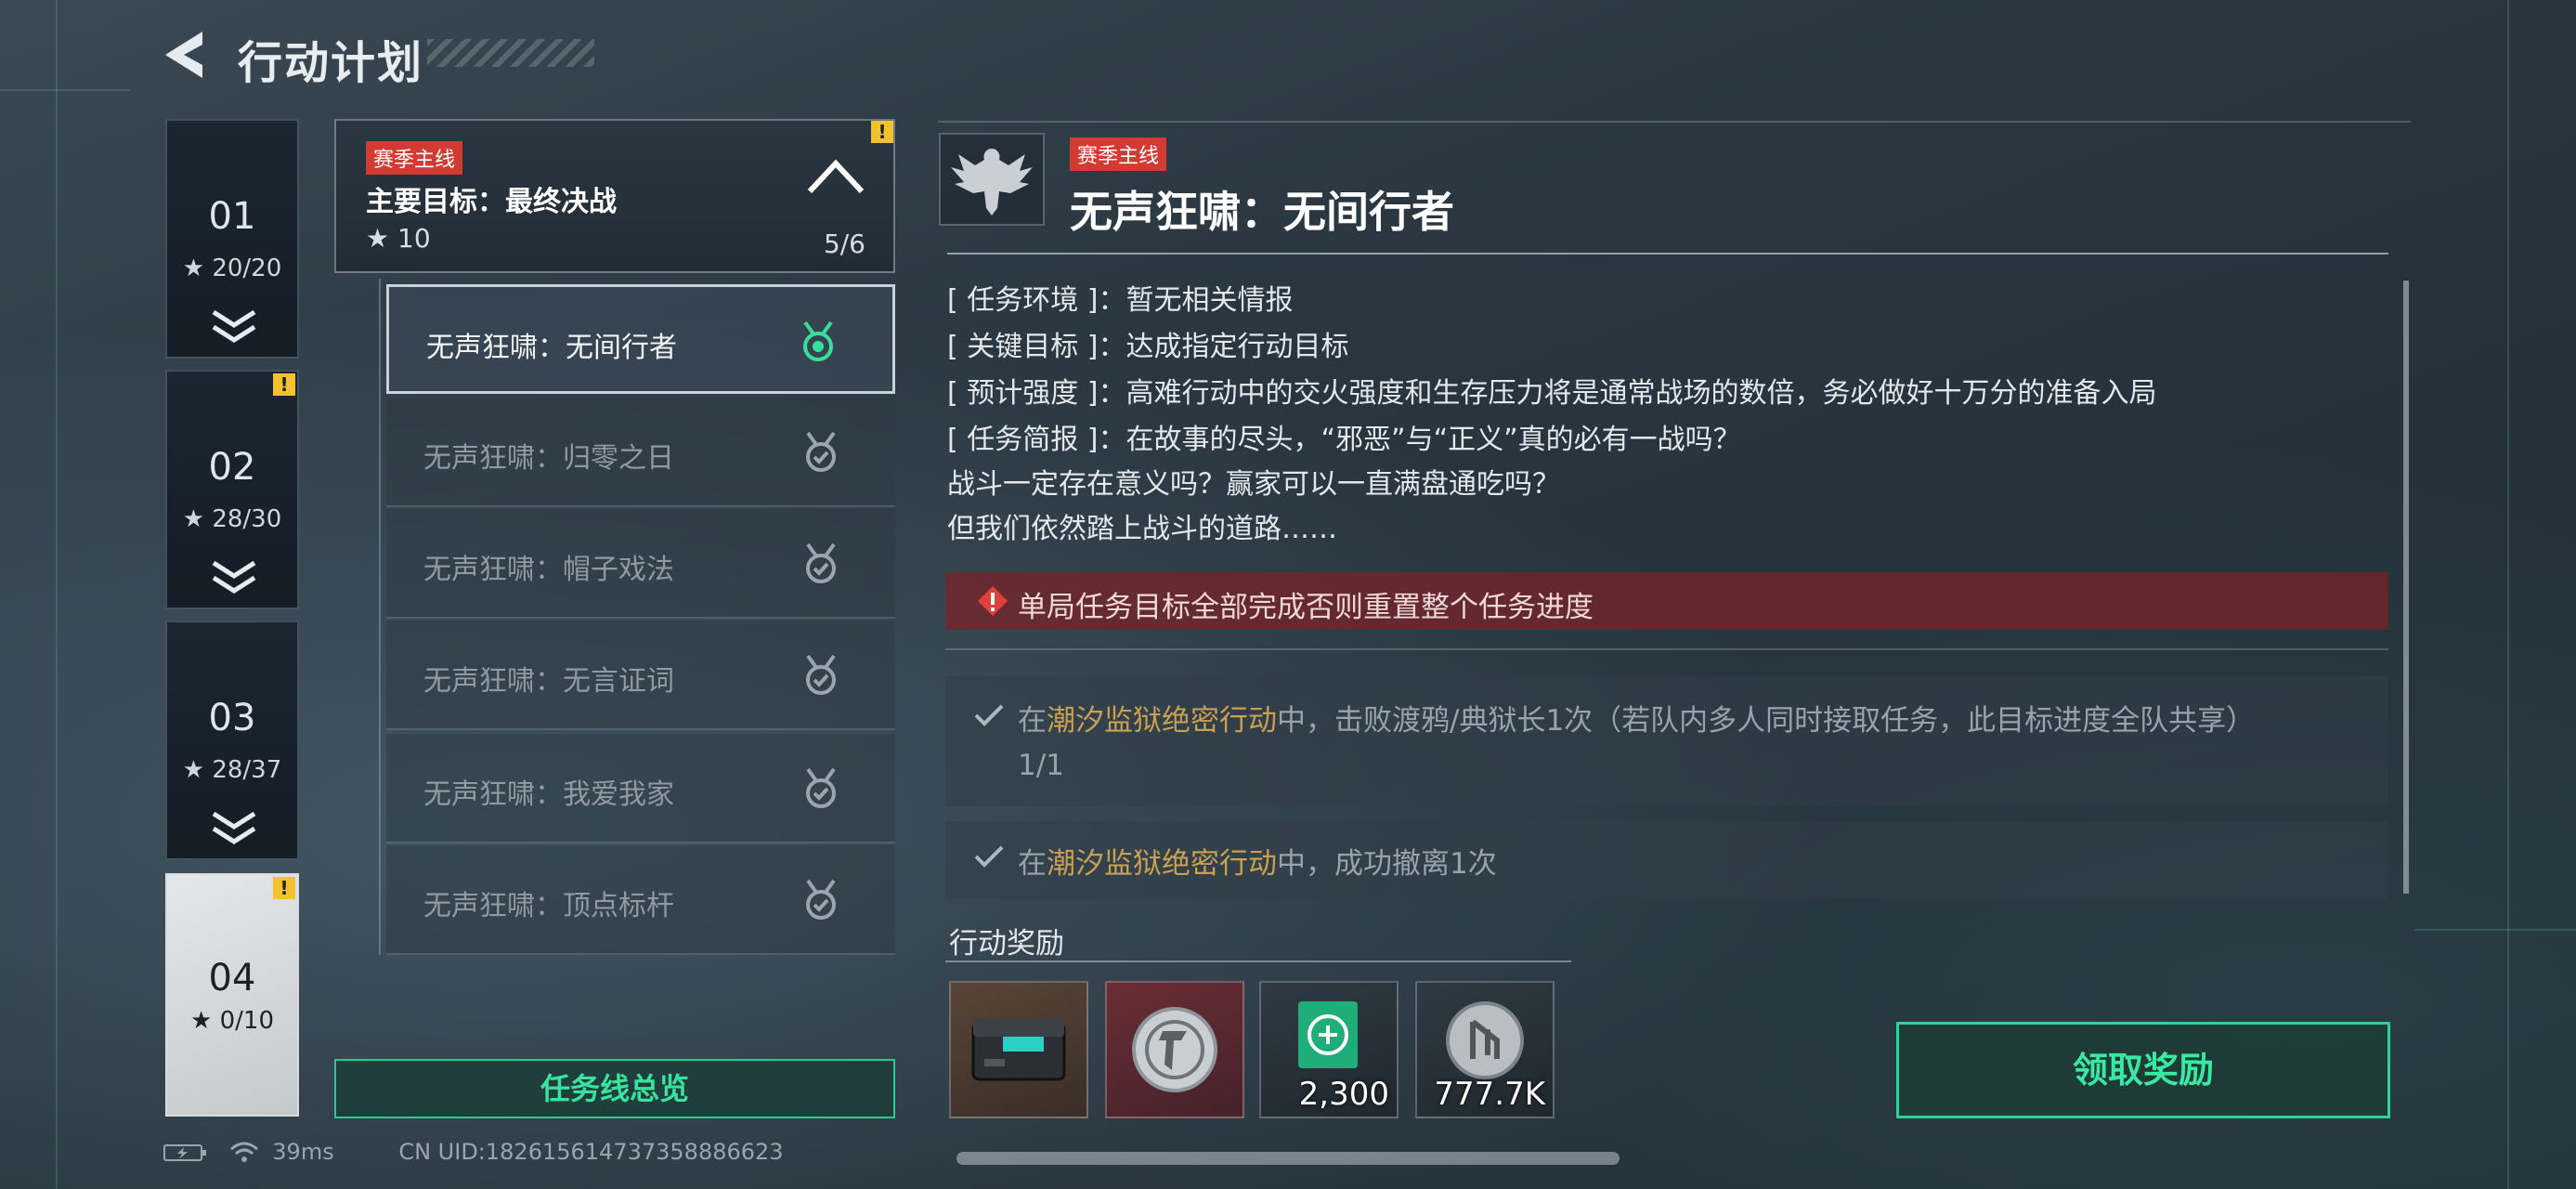 The width and height of the screenshot is (2576, 1189). What do you see at coordinates (835, 176) in the screenshot?
I see `chevron-up-icon` at bounding box center [835, 176].